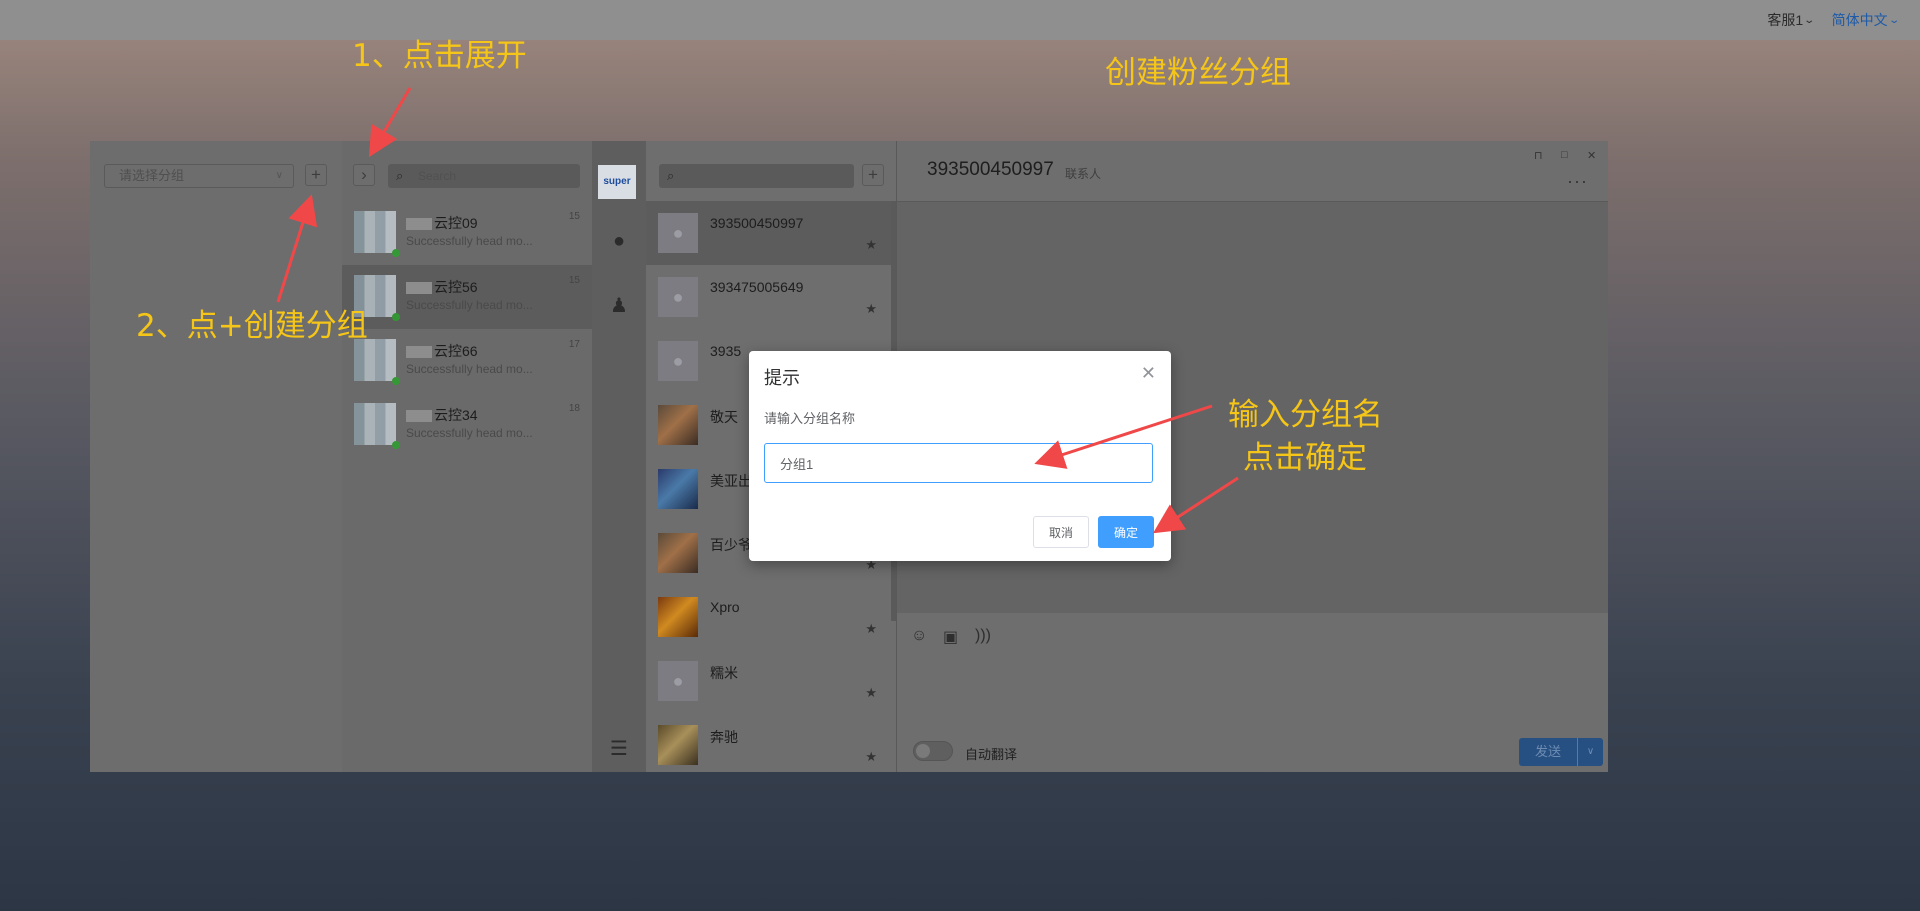 Image resolution: width=1920 pixels, height=911 pixels. What do you see at coordinates (316, 175) in the screenshot?
I see `add-group-button: +` at bounding box center [316, 175].